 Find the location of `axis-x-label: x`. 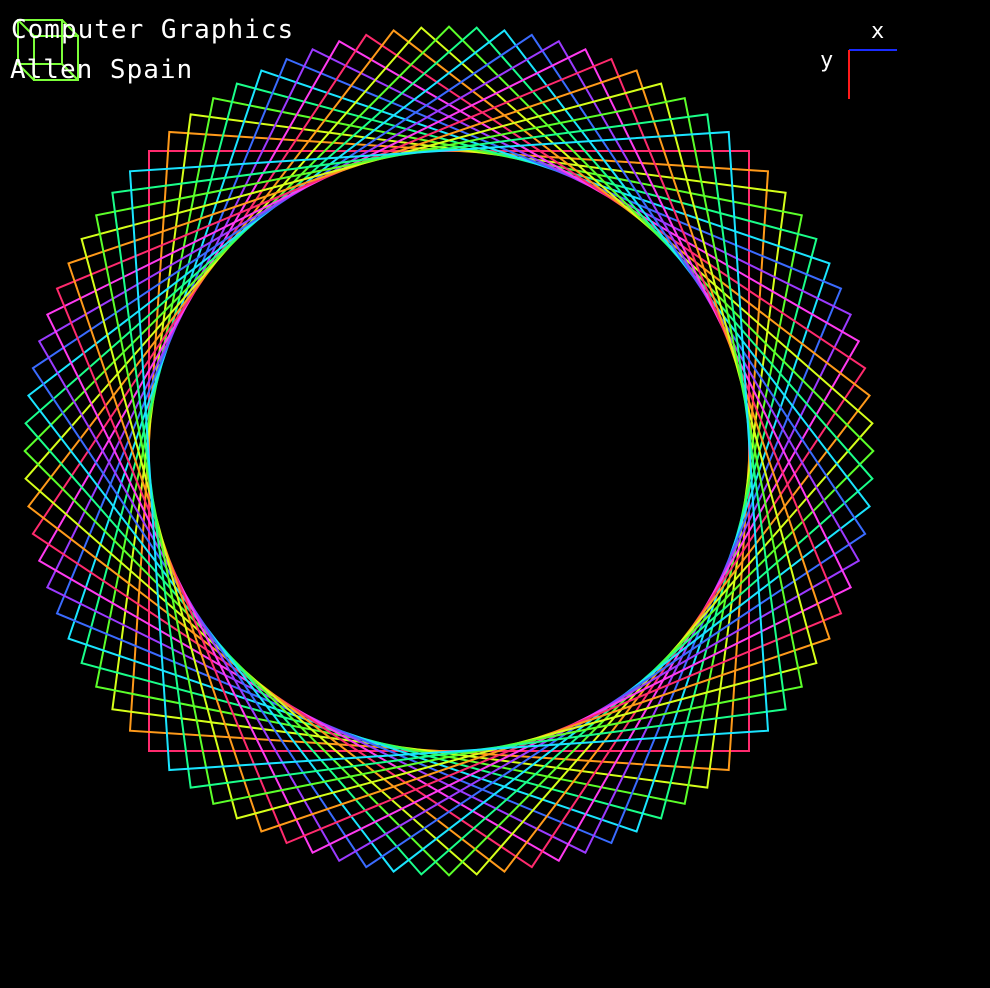

axis-x-label: x is located at coordinates (878, 31).